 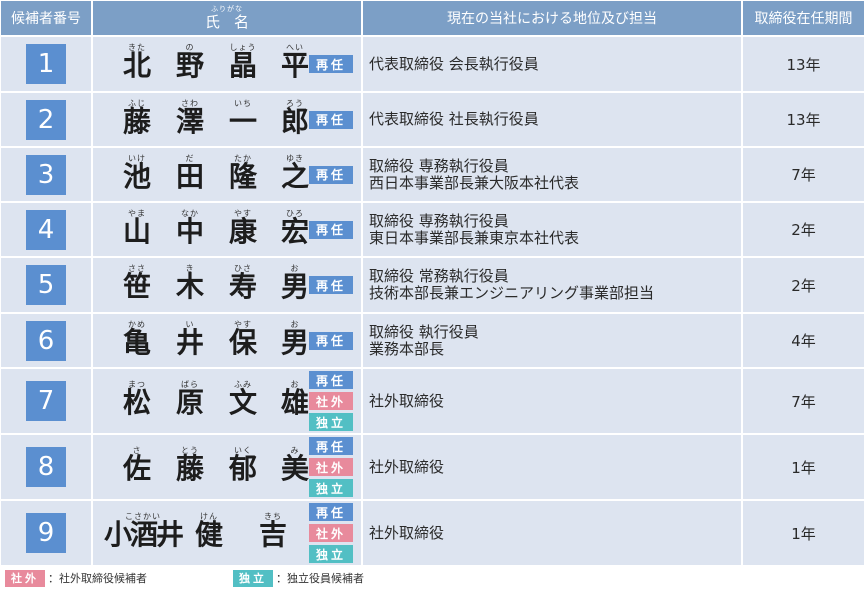 I want to click on legend-outside: 社外 ：社外取締役候補者, so click(x=76, y=578).